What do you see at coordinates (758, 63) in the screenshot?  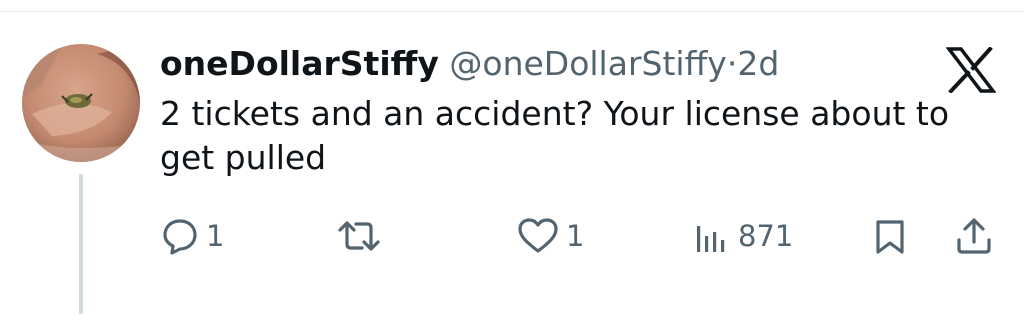 I see `timestamp: 2d` at bounding box center [758, 63].